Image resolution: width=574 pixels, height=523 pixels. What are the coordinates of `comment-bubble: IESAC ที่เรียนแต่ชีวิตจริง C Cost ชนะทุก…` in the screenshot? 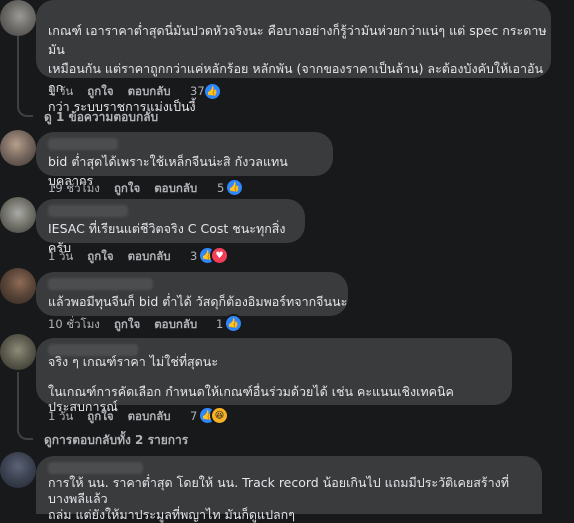 It's located at (170, 227).